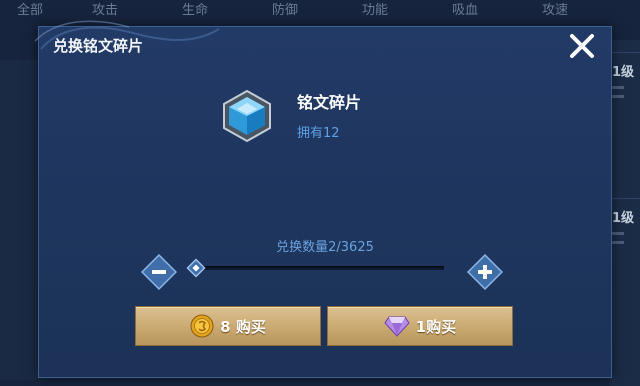 This screenshot has height=386, width=640. What do you see at coordinates (397, 326) in the screenshot?
I see `purple-gem-icon` at bounding box center [397, 326].